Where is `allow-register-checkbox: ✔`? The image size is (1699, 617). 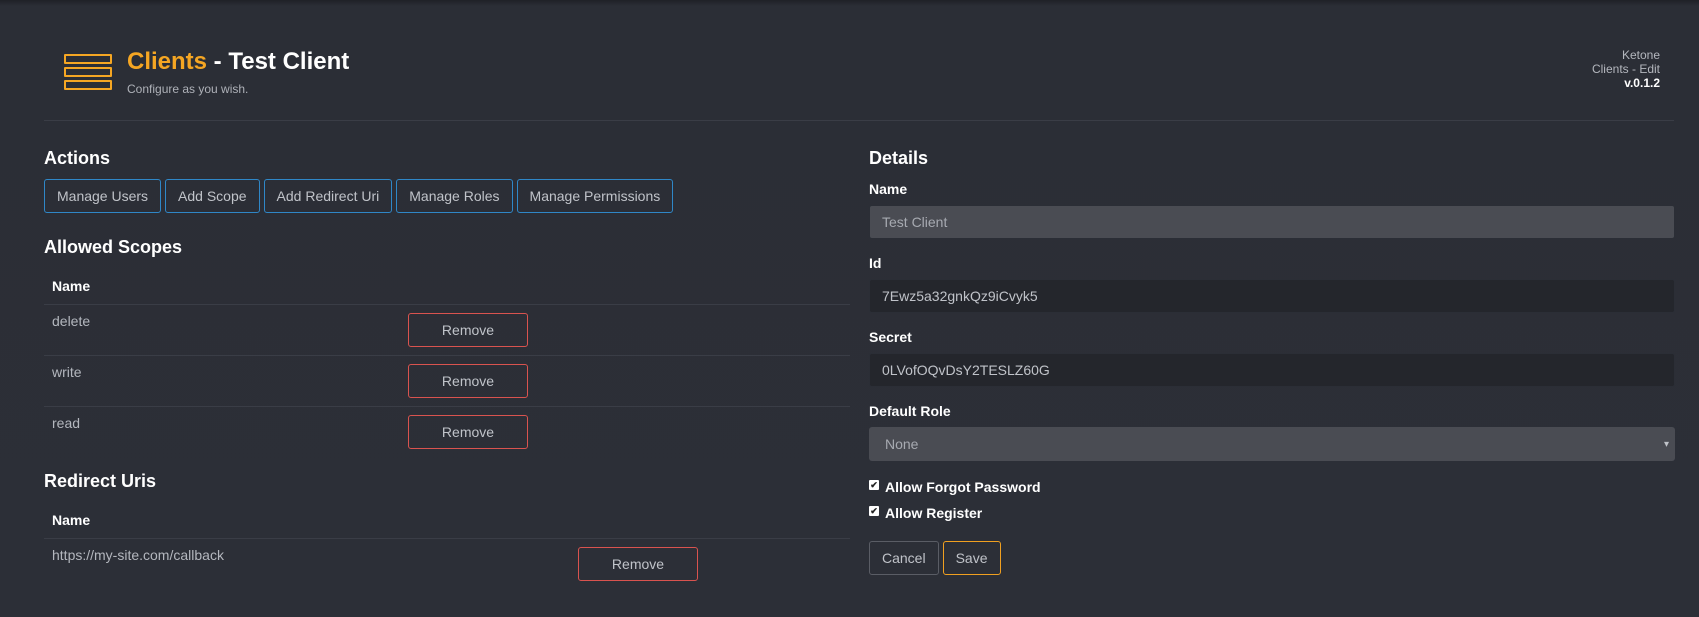
allow-register-checkbox: ✔ is located at coordinates (874, 511).